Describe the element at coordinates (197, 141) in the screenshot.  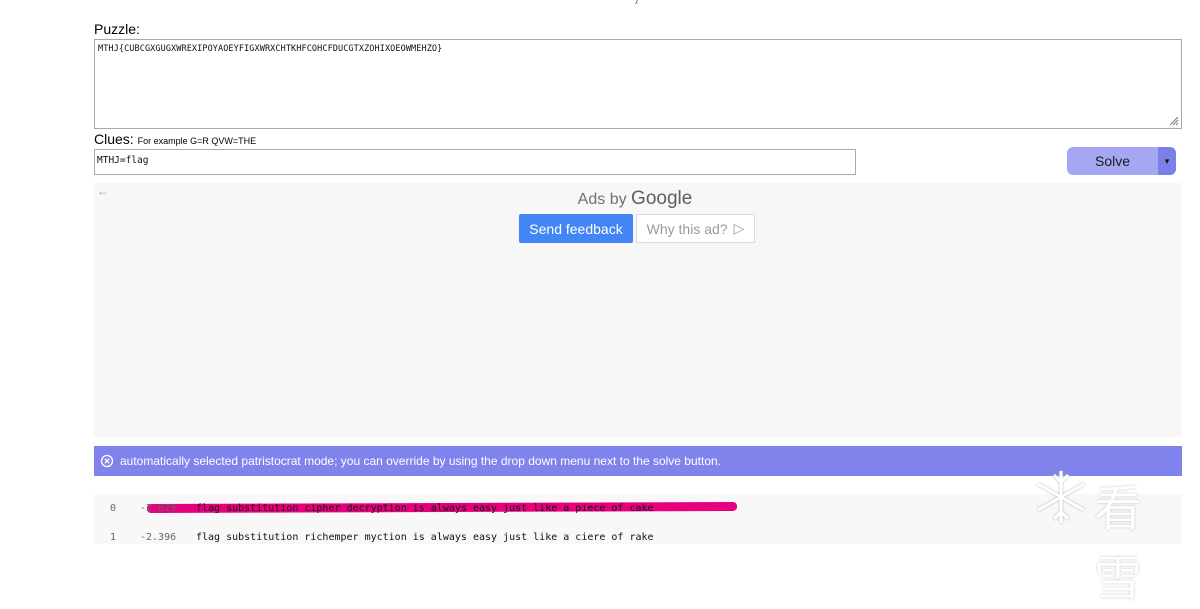
I see `clues-example: For example G=R QVW=THE` at that location.